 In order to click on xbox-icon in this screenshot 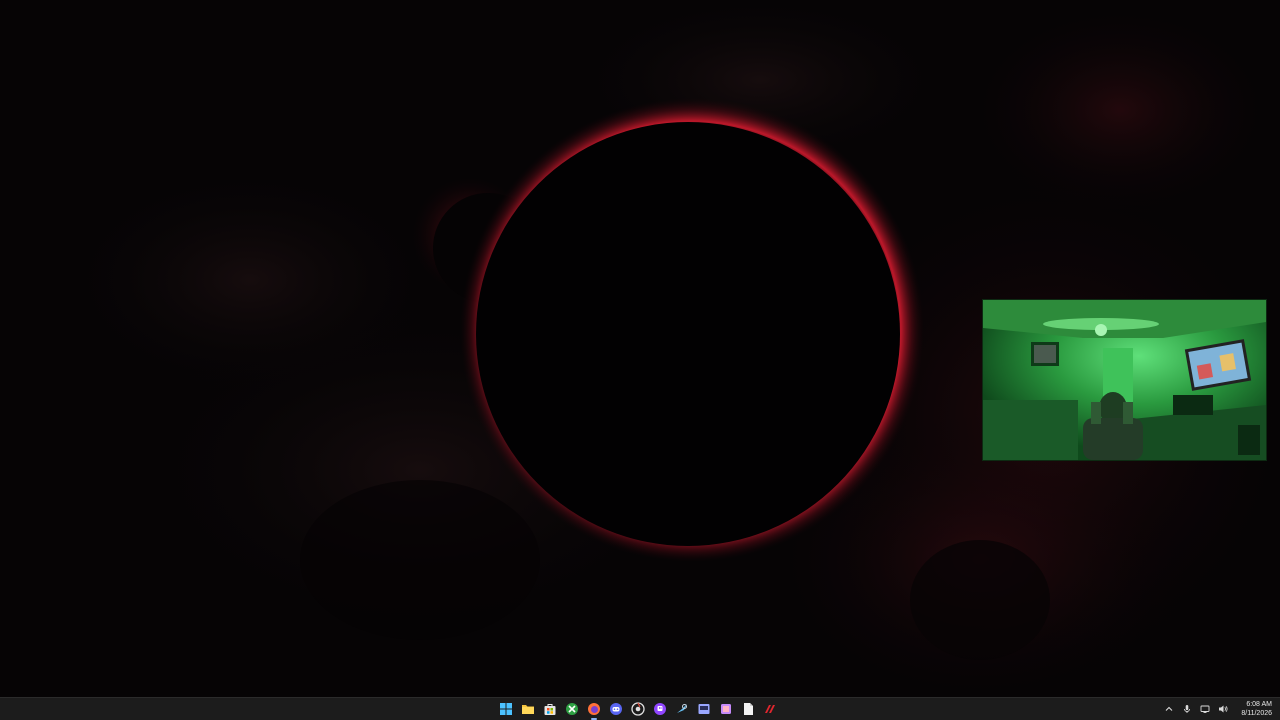, I will do `click(572, 709)`.